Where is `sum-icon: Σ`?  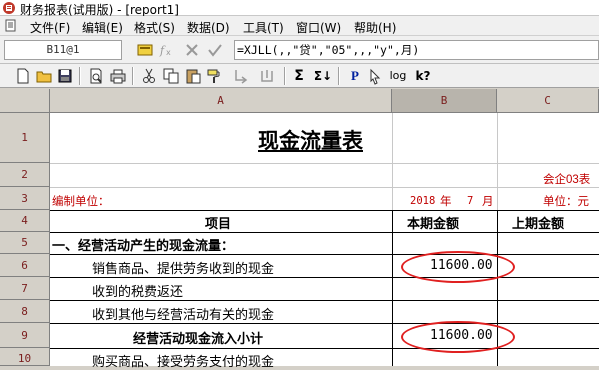
sum-icon: Σ is located at coordinates (299, 76).